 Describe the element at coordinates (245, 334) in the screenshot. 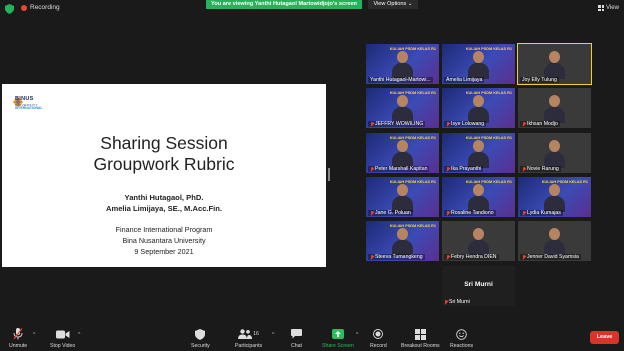

I see `participants-icon` at that location.